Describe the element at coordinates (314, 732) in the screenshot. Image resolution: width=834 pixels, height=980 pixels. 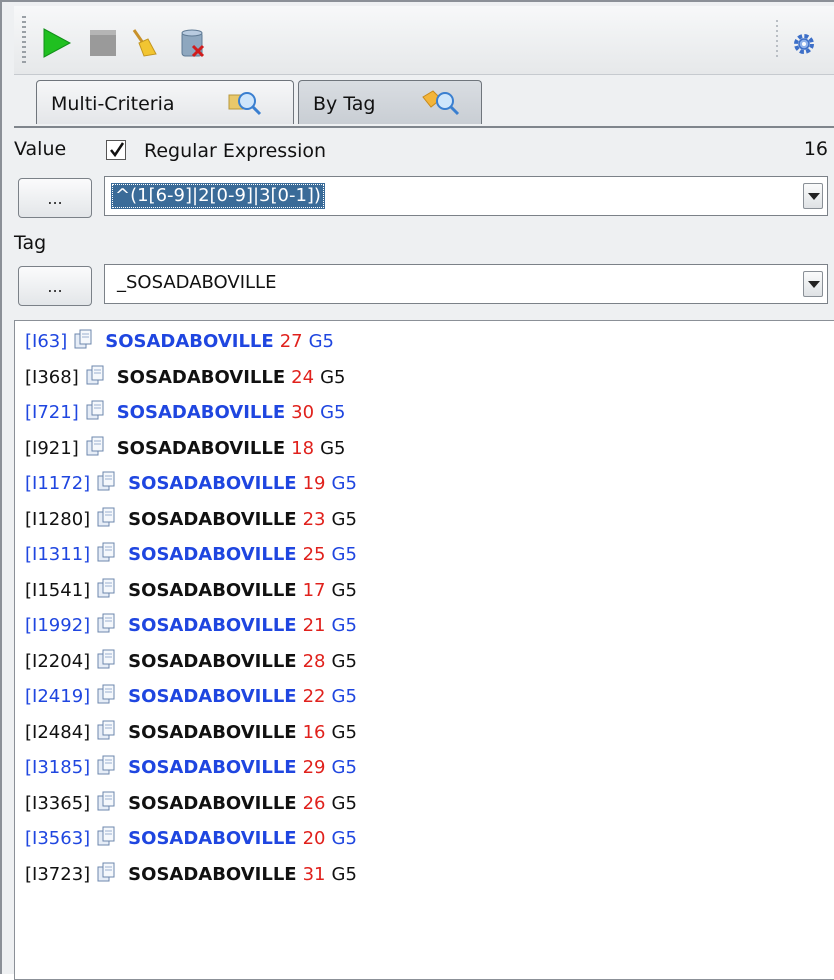
I see `list-item-age: 16` at that location.